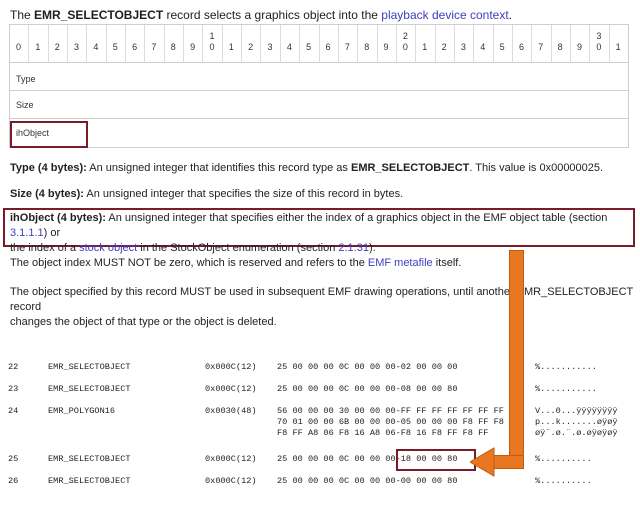  Describe the element at coordinates (319, 105) in the screenshot. I see `field-size: Size` at that location.